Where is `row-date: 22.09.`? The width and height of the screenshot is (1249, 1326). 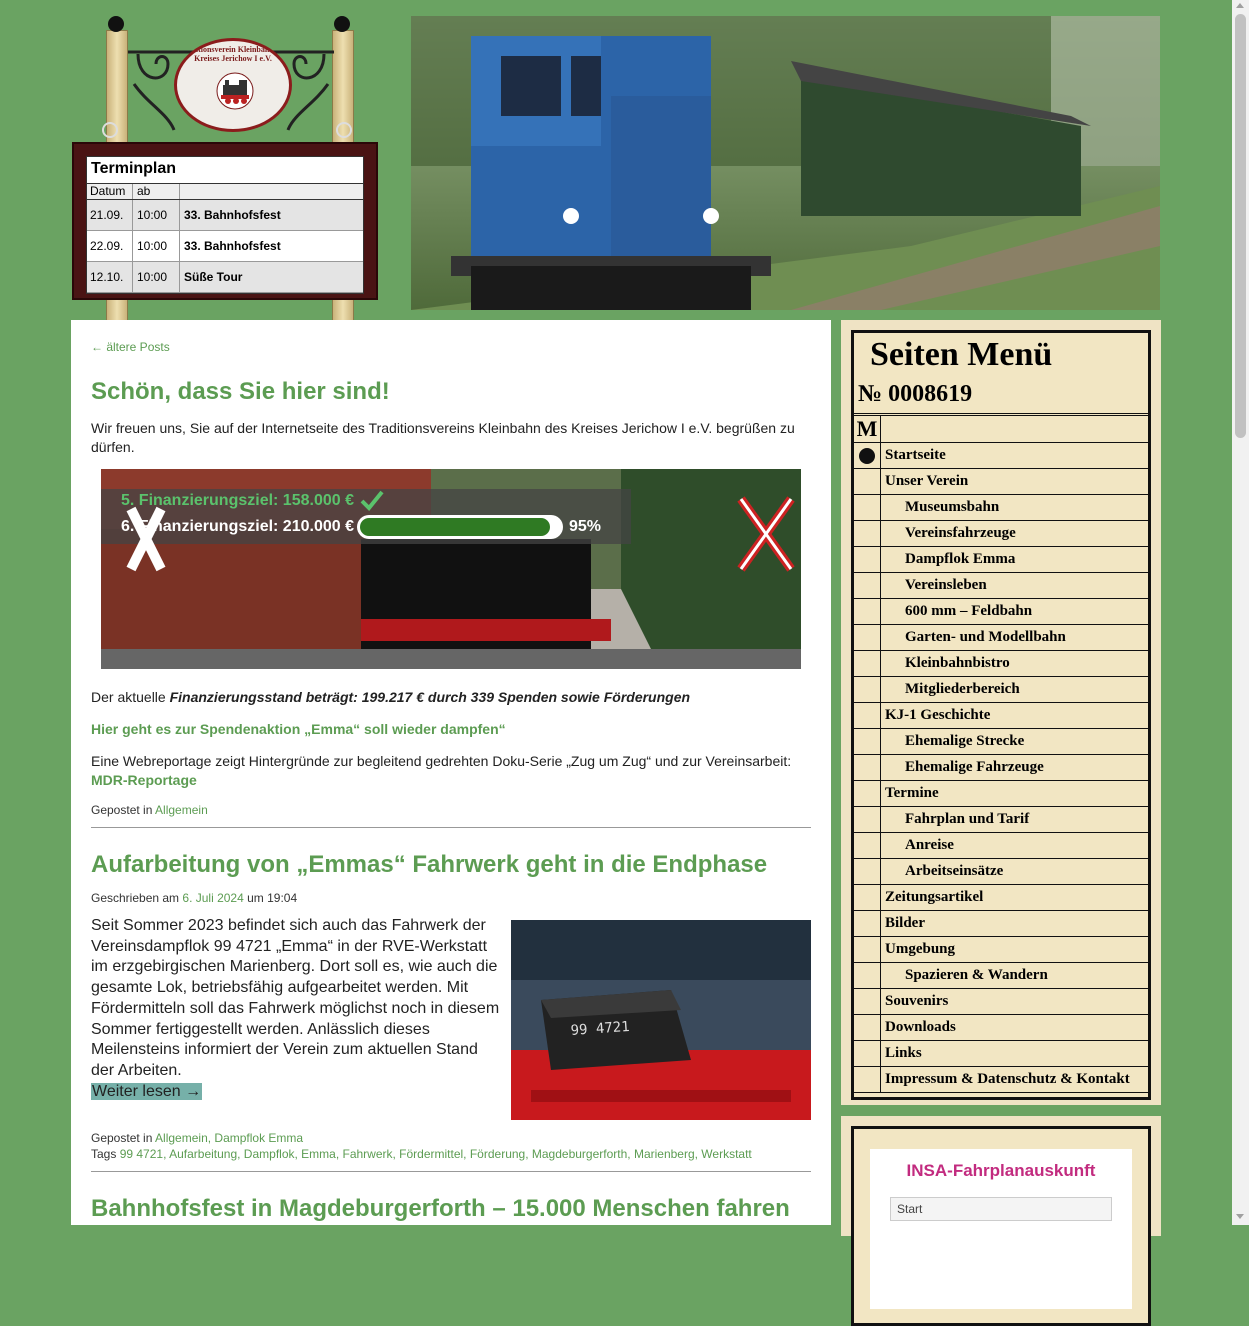 row-date: 22.09. is located at coordinates (110, 246).